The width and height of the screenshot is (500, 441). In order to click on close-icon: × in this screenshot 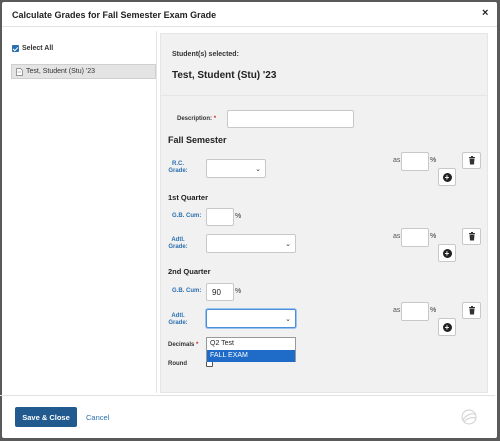, I will do `click(485, 13)`.